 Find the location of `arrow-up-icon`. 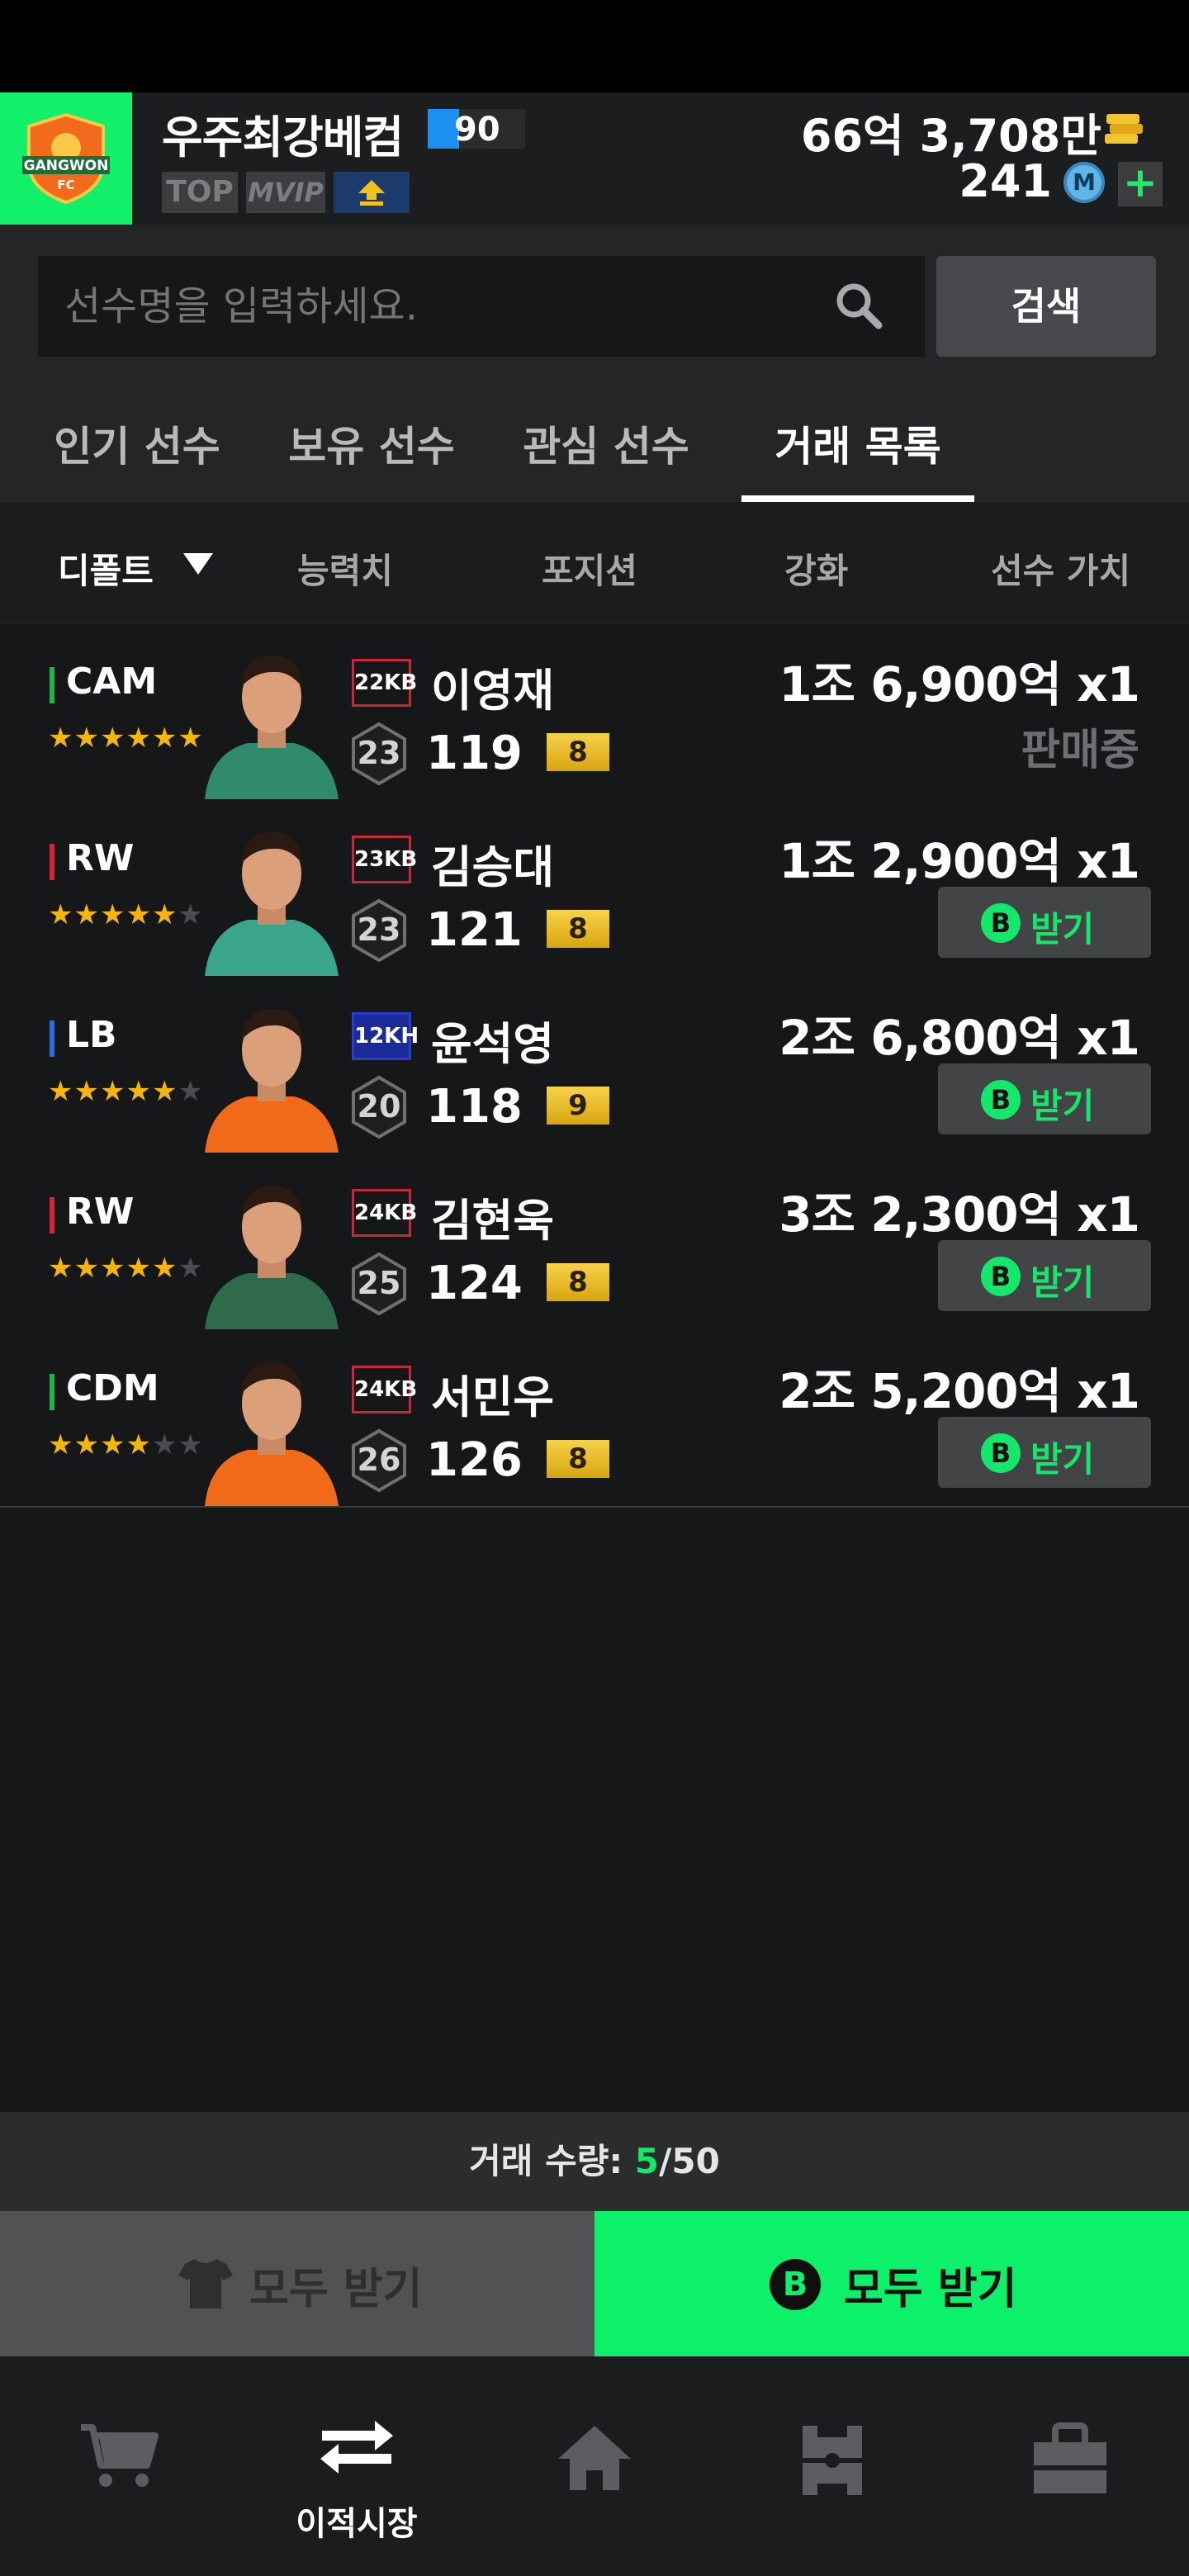

arrow-up-icon is located at coordinates (371, 193).